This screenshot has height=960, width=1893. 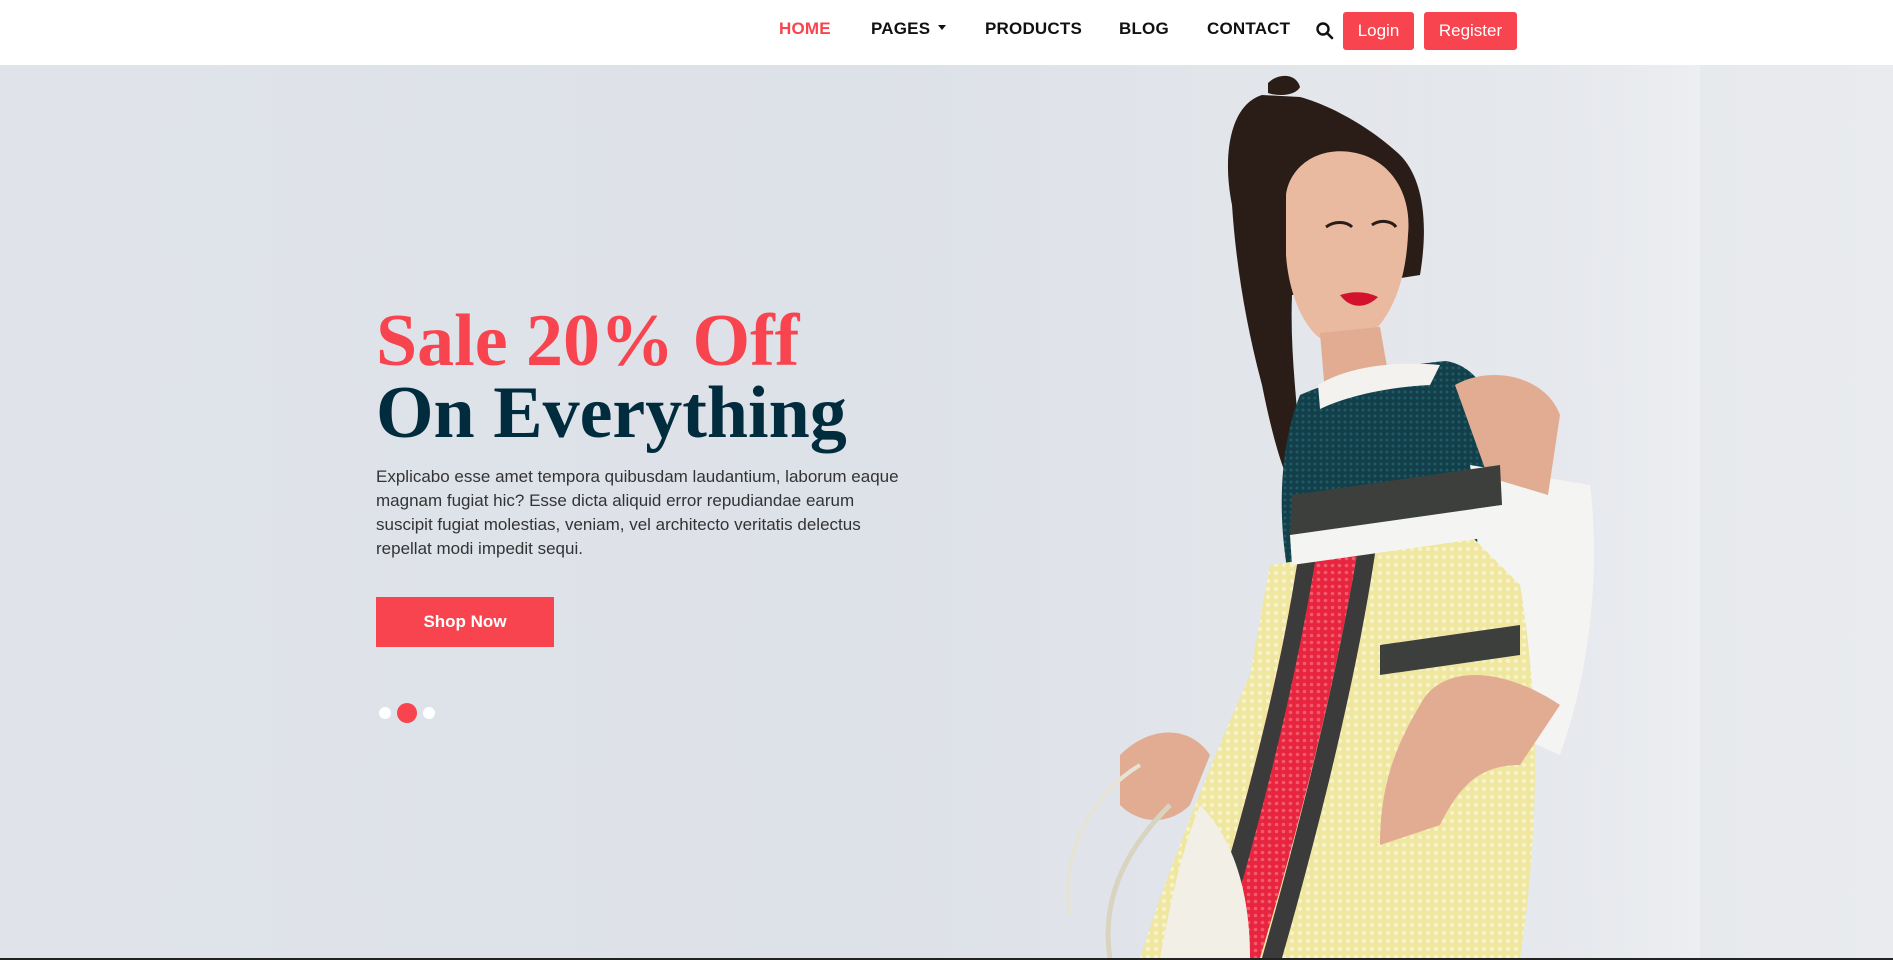 I want to click on headline-everything: On Everything, so click(x=611, y=413).